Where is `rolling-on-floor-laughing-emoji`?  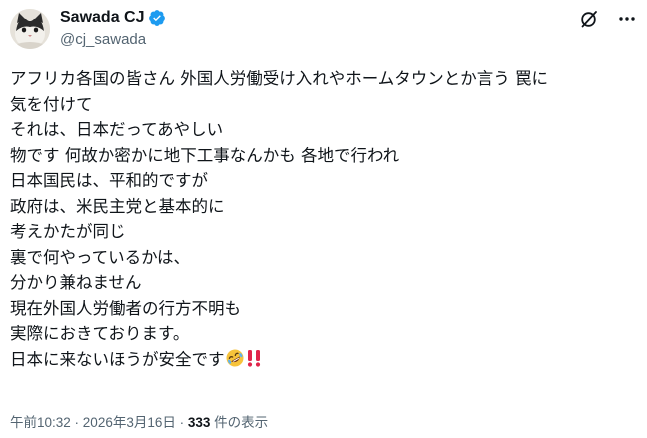
rolling-on-floor-laughing-emoji is located at coordinates (235, 362).